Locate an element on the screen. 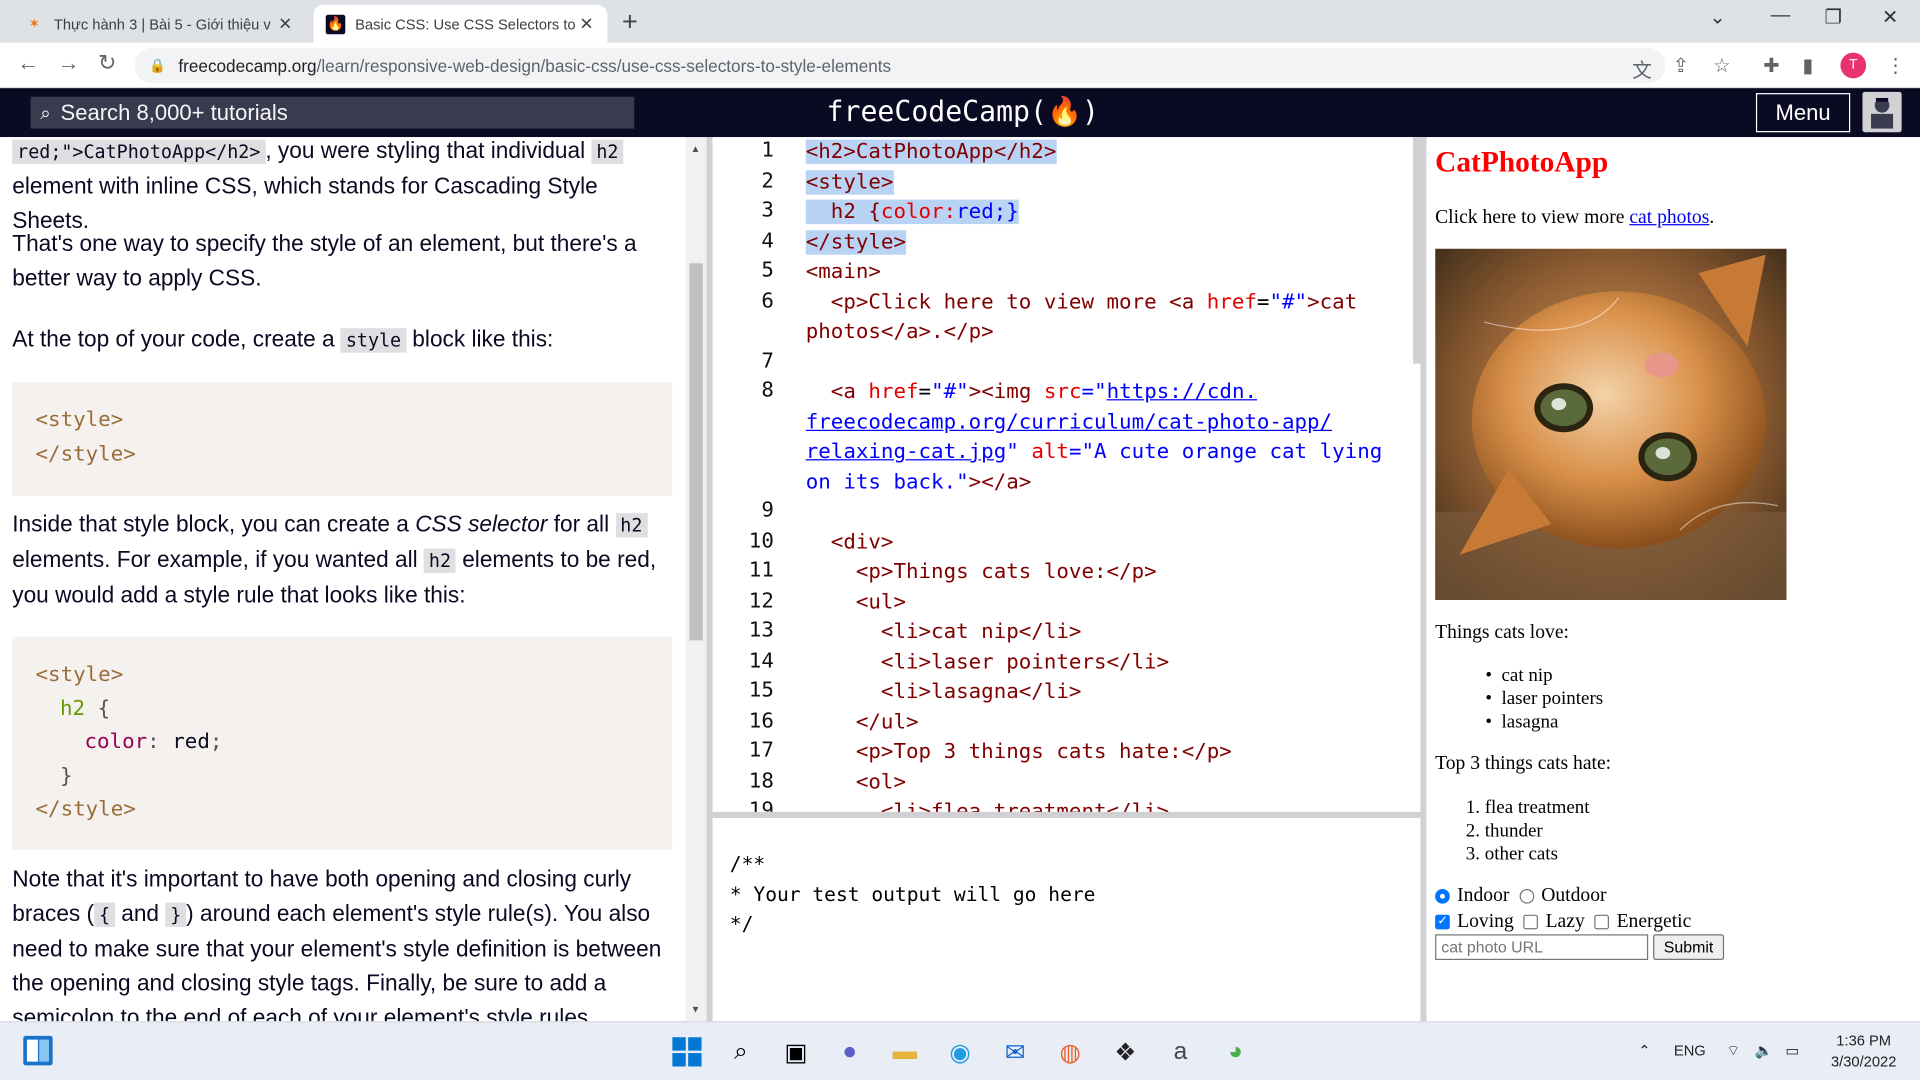 This screenshot has height=1080, width=1920. tray-chevron-icon: ⌃ is located at coordinates (1644, 1050).